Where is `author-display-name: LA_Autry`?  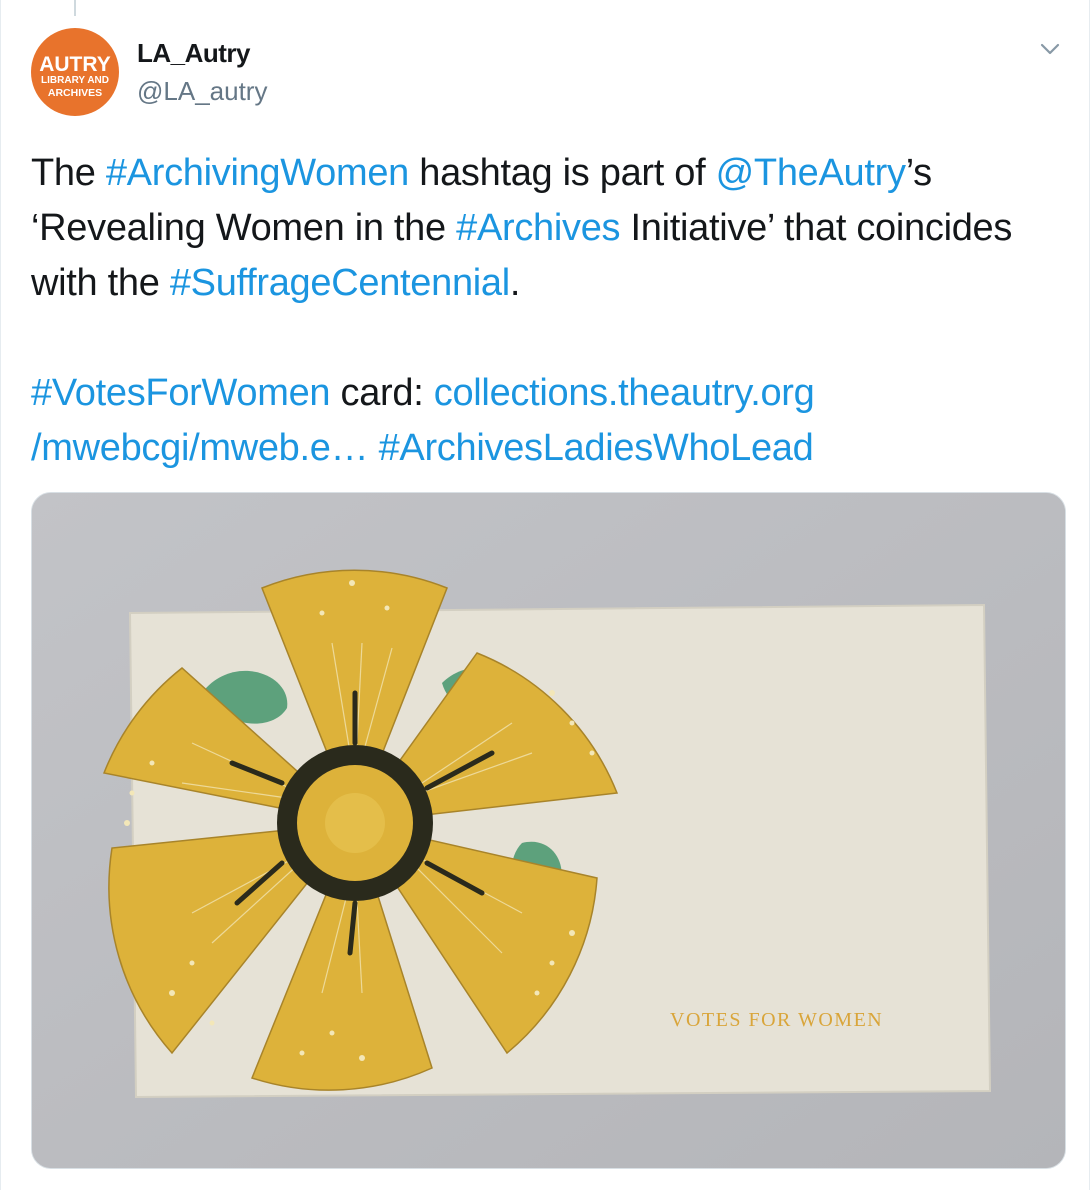
author-display-name: LA_Autry is located at coordinates (194, 53).